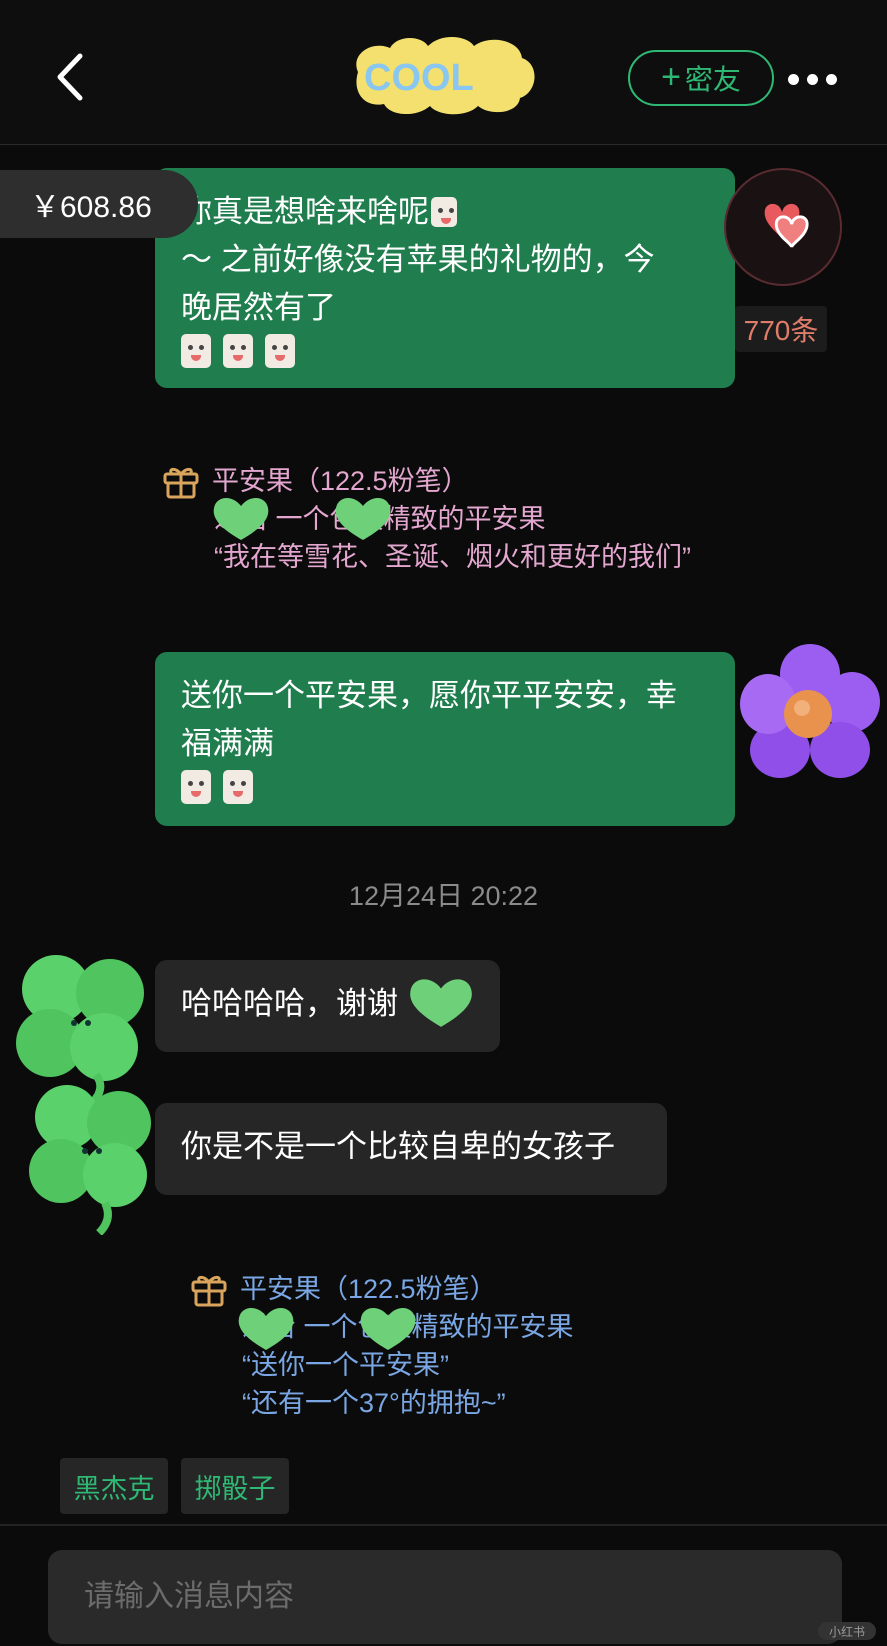  I want to click on their-message-bubble: 你是不是一个比较自卑的女孩子, so click(411, 1149).